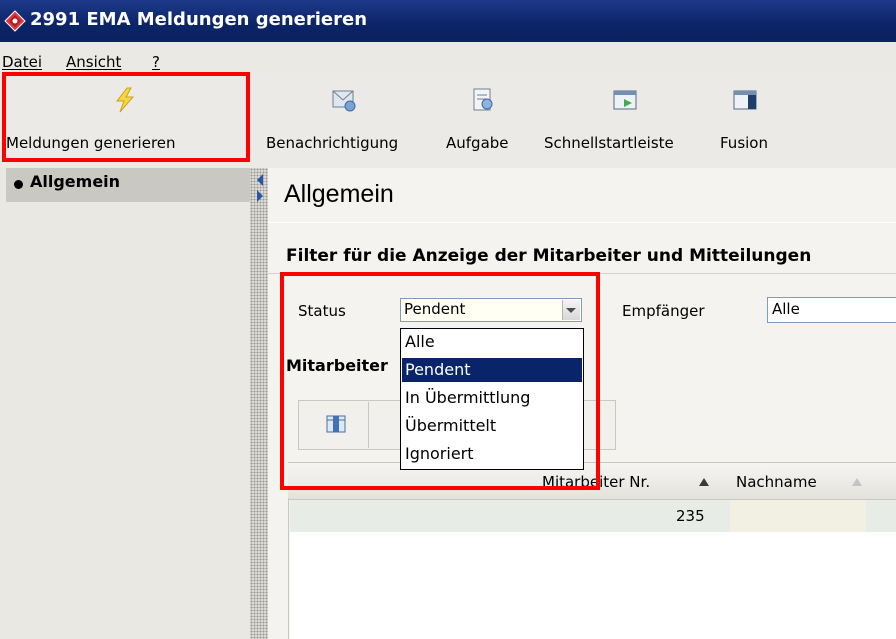  What do you see at coordinates (798, 516) in the screenshot?
I see `cell-nachname` at bounding box center [798, 516].